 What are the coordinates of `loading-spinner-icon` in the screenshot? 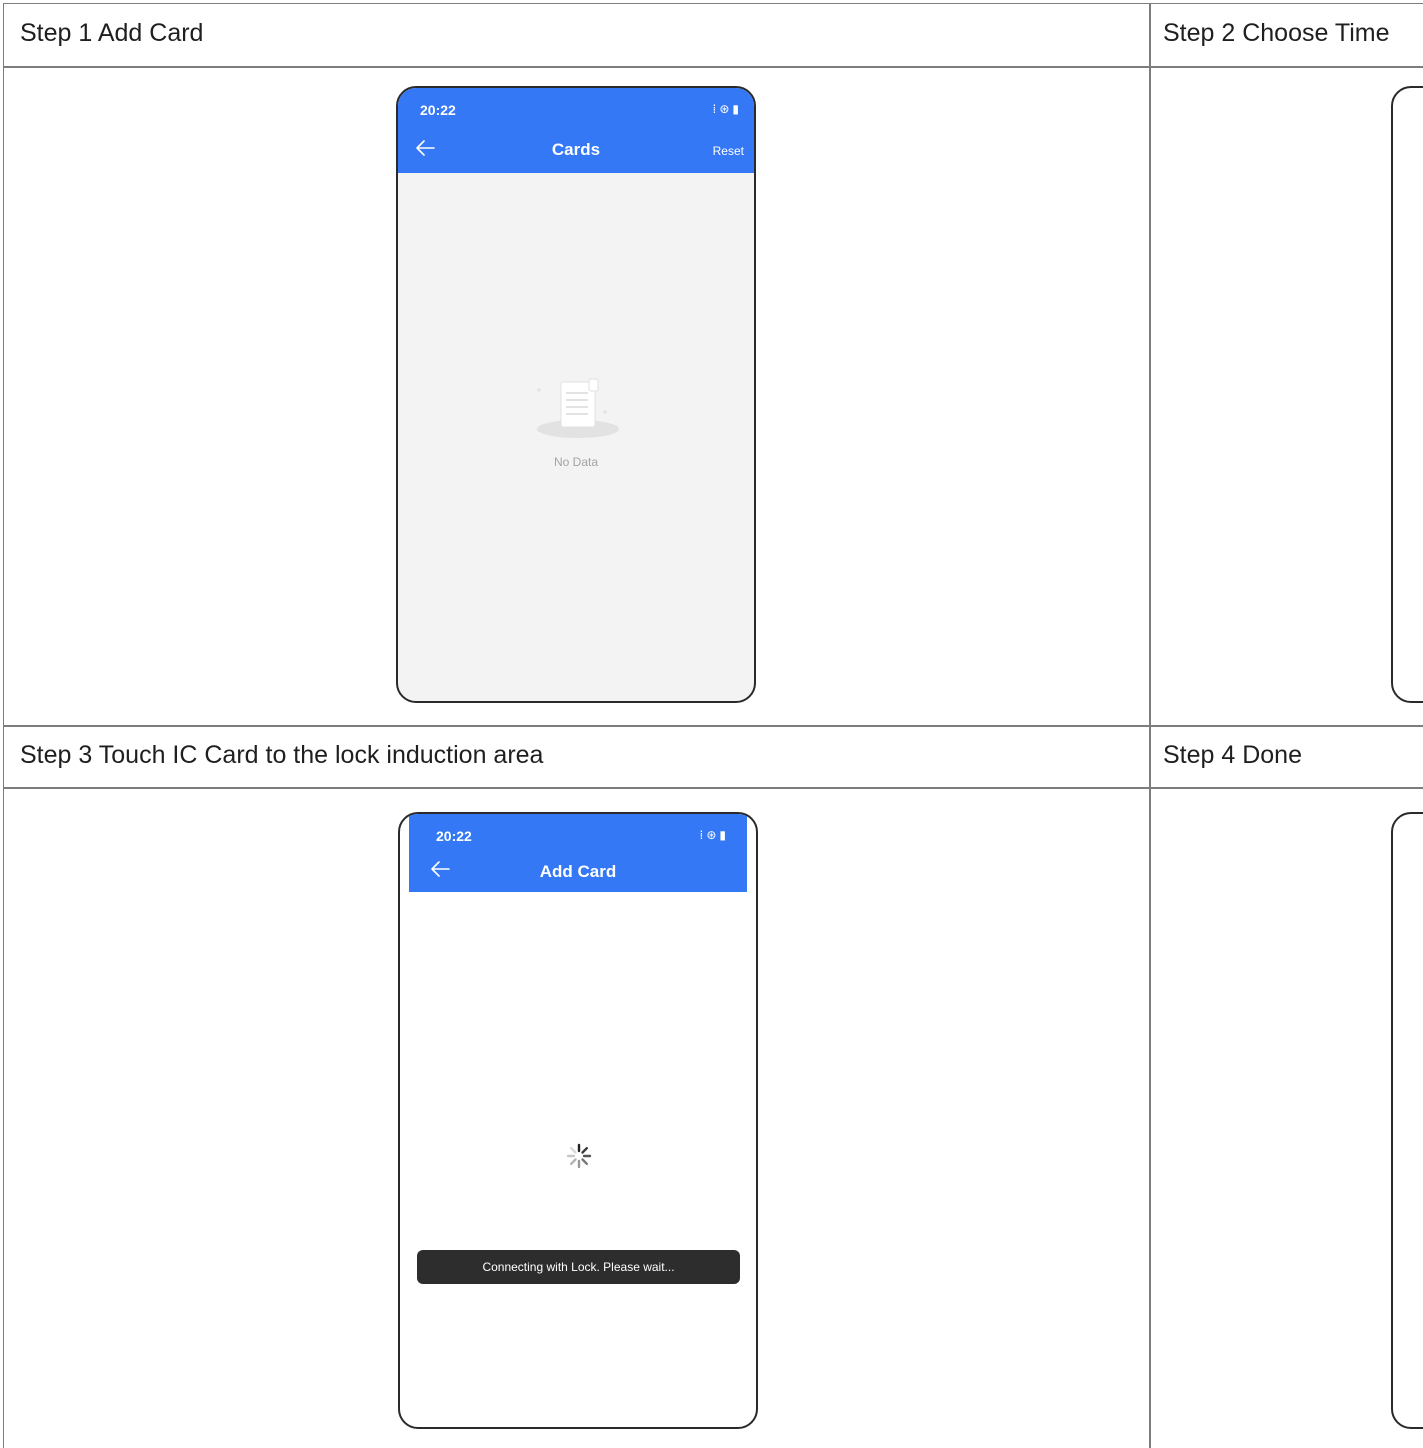 It's located at (579, 1156).